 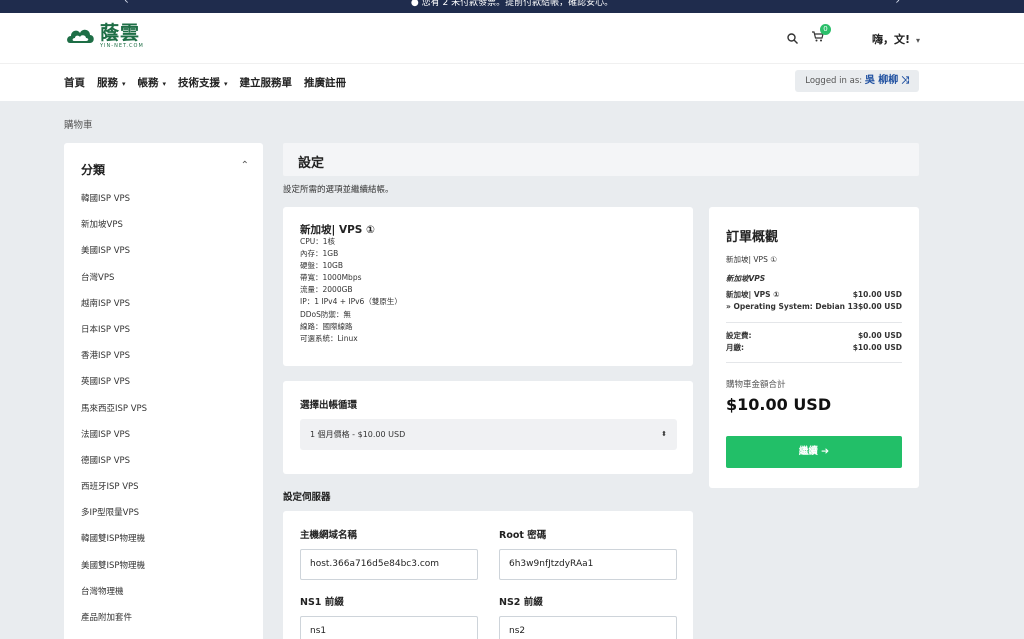 What do you see at coordinates (814, 294) in the screenshot?
I see `summary-line-item: 新加坡| VPS ① $10.00 USD` at bounding box center [814, 294].